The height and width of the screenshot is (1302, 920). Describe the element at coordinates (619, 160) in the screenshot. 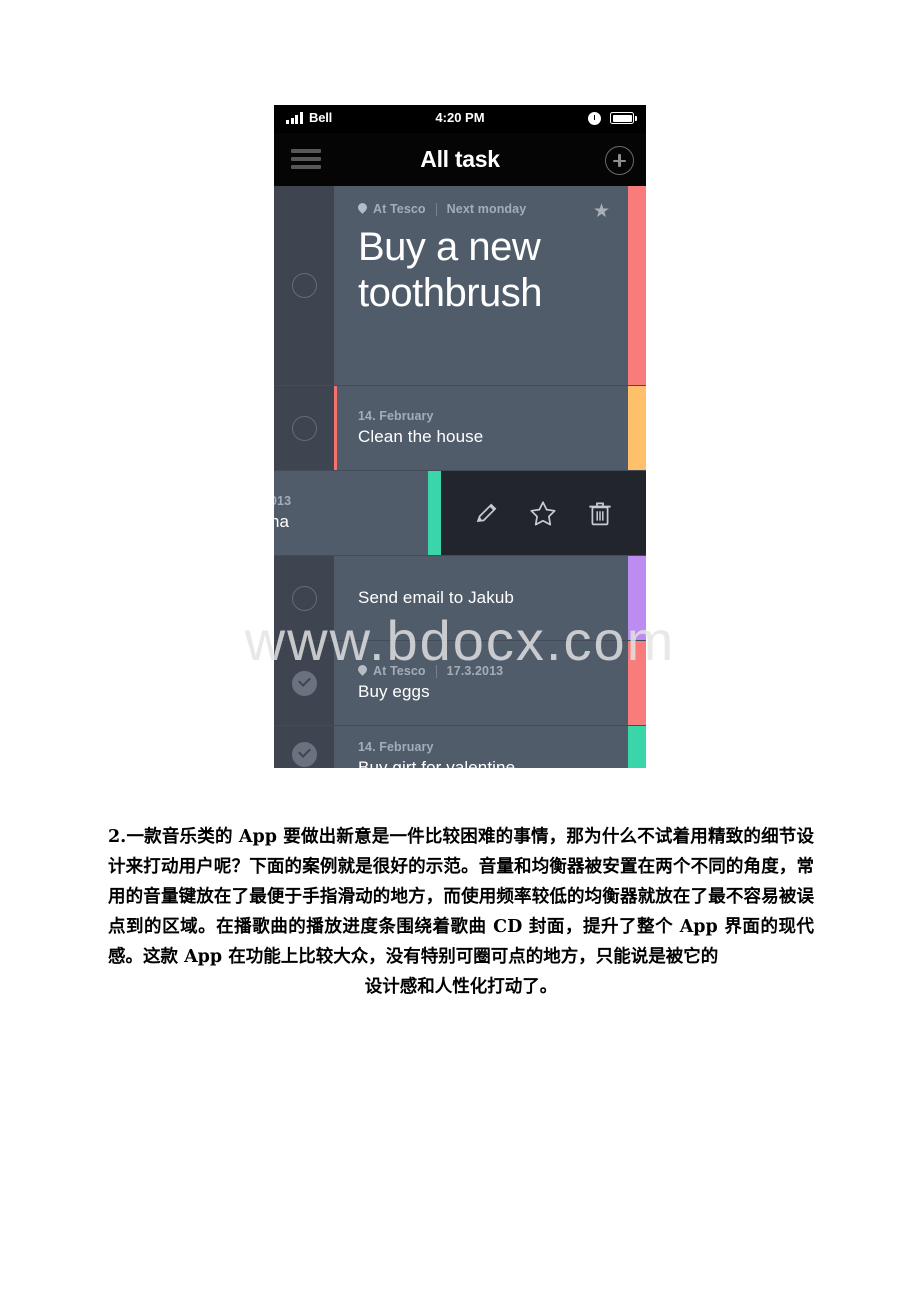

I see `plus-circle-icon` at that location.